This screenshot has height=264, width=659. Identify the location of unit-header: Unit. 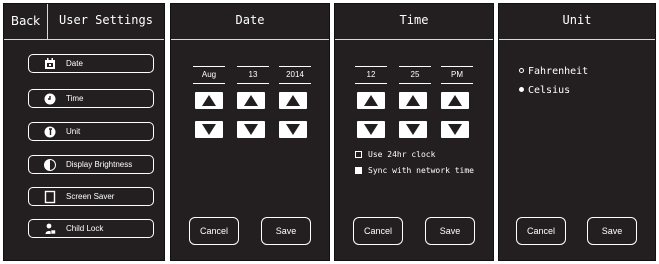
(577, 22).